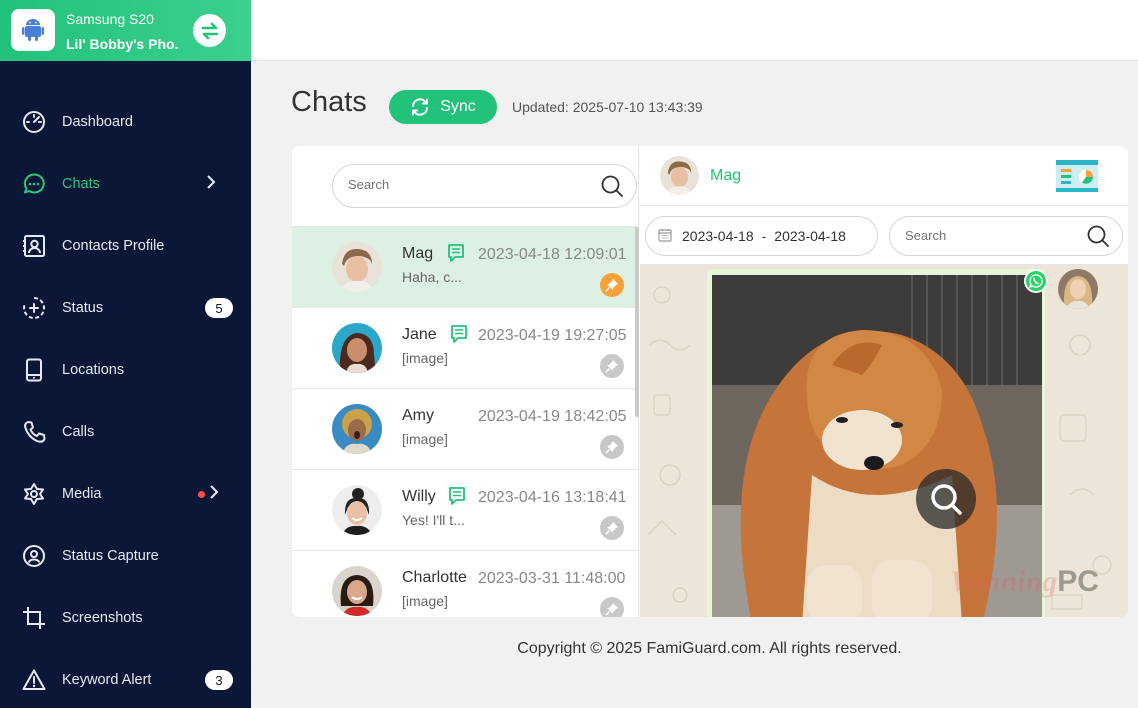 This screenshot has width=1138, height=708. Describe the element at coordinates (33, 30) in the screenshot. I see `android-icon` at that location.